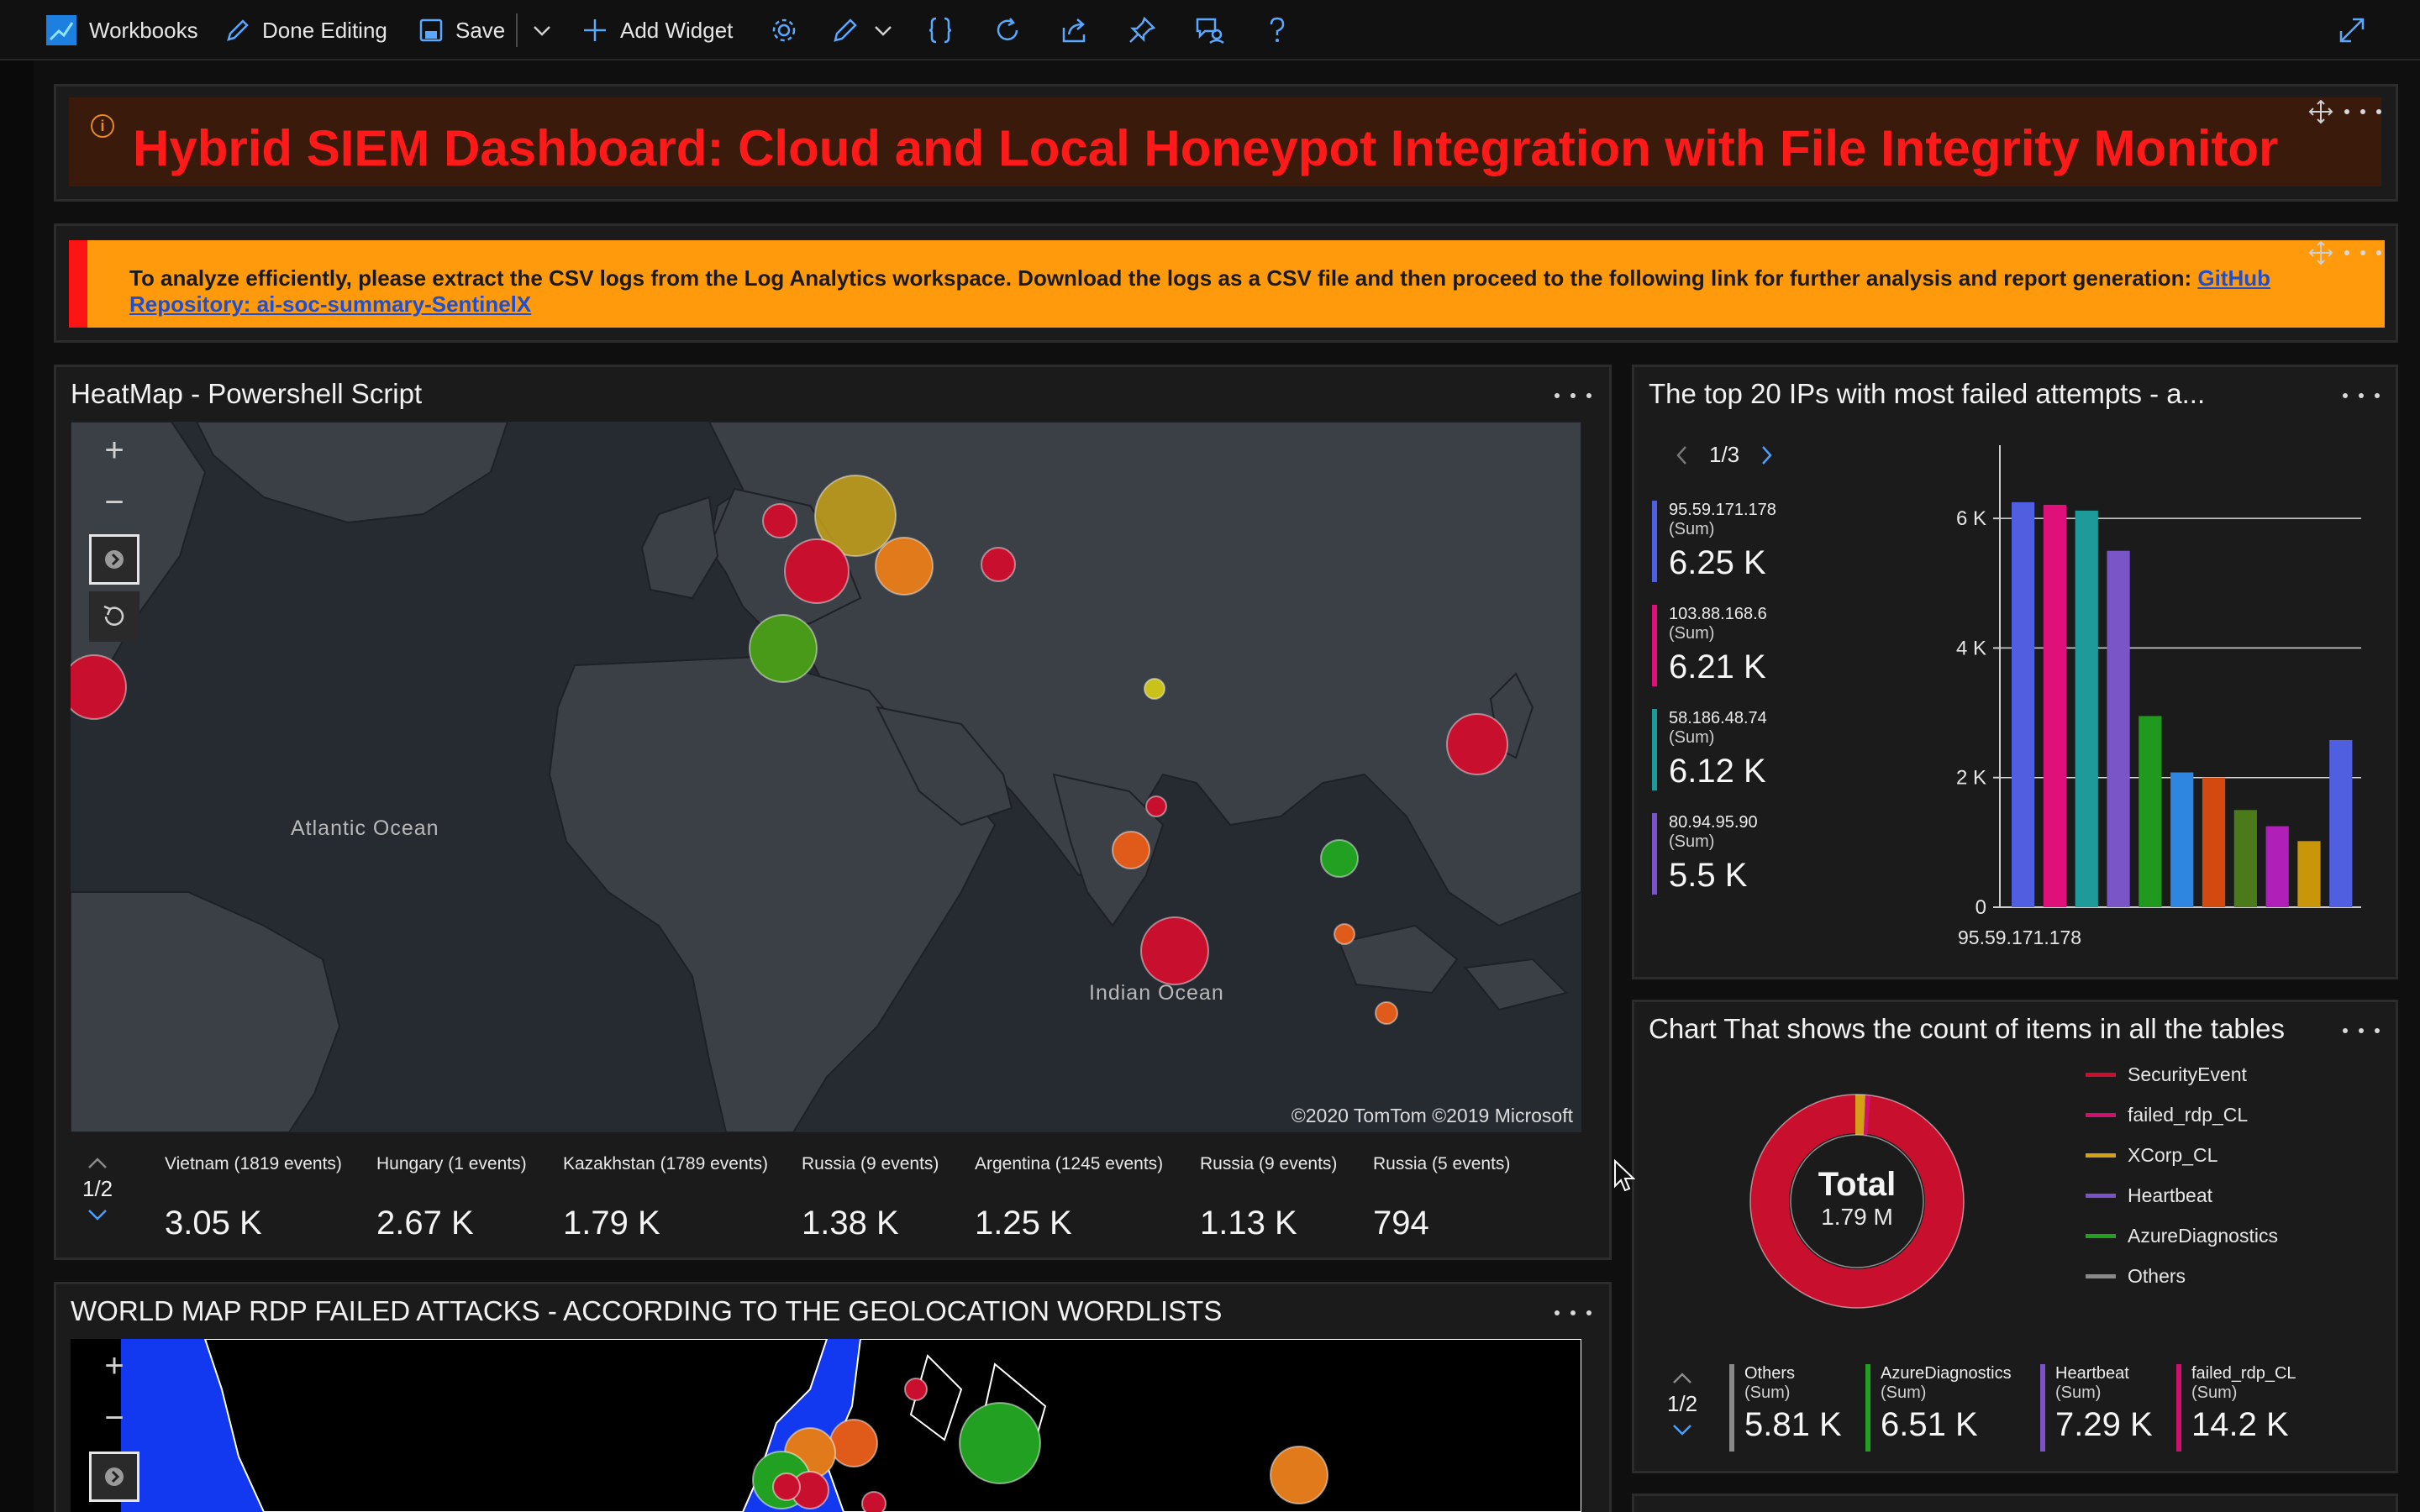  Describe the element at coordinates (784, 30) in the screenshot. I see `settings-button` at that location.